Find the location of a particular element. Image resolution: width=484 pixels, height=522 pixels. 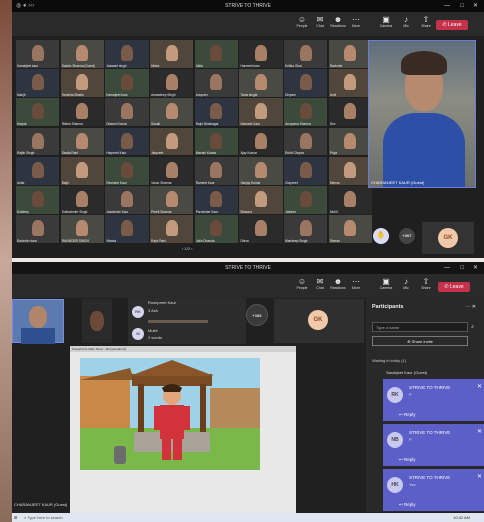

participant-tile: Varun Sharma is located at coordinates (172, 170).